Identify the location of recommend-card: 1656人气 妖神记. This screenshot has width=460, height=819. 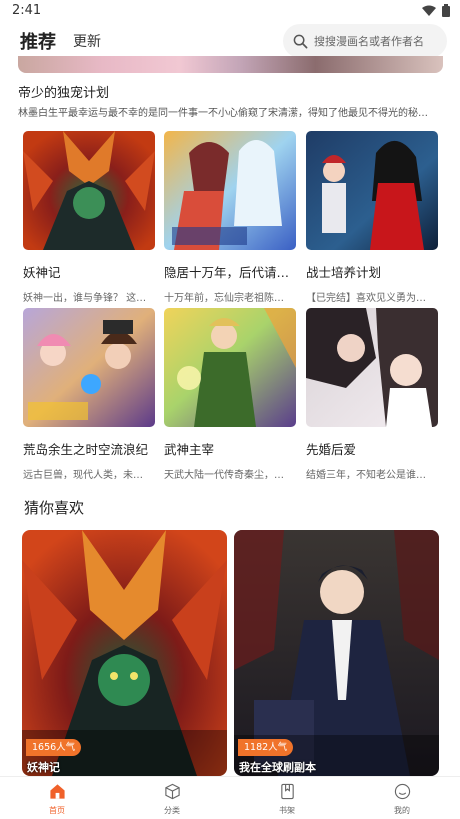
(124, 653).